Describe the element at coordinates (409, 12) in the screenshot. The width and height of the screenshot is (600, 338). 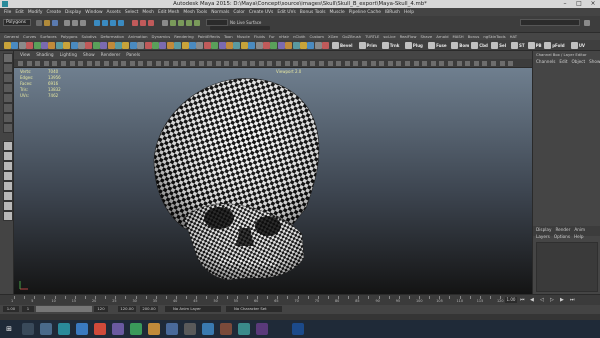
I see `menu-help: Help` at that location.